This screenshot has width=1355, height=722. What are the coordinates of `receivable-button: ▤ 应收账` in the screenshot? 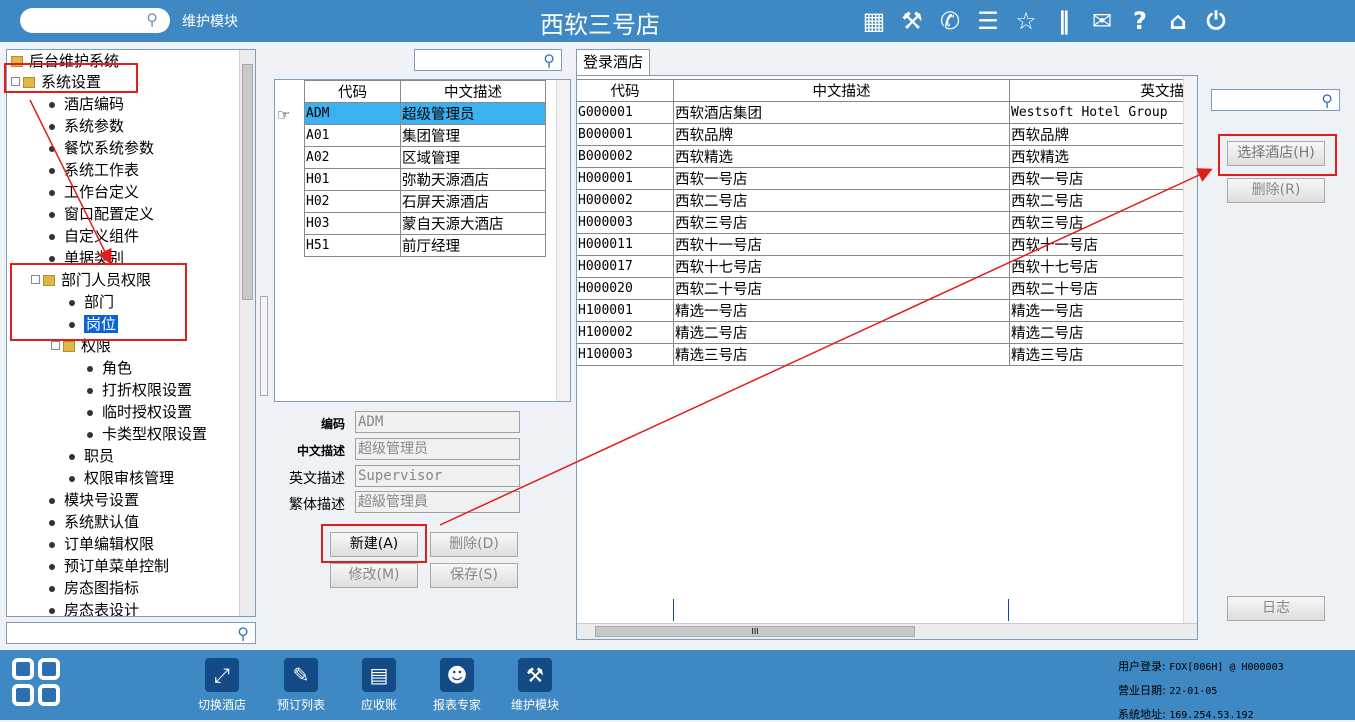 It's located at (379, 685).